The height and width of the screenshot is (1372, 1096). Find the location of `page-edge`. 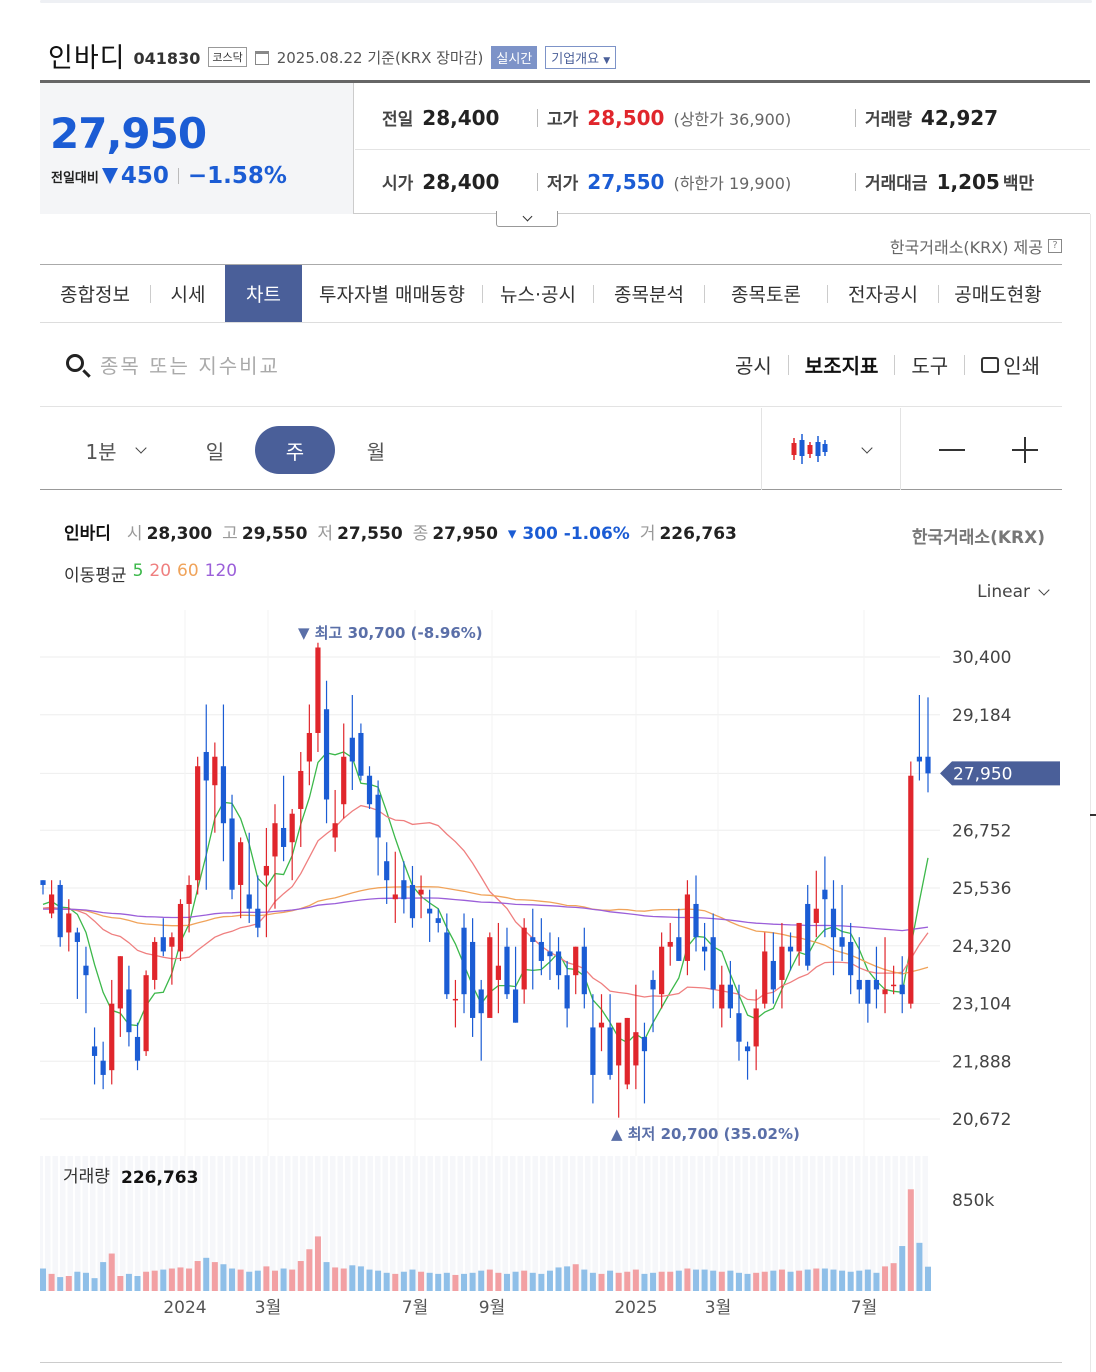

page-edge is located at coordinates (1090, 793).